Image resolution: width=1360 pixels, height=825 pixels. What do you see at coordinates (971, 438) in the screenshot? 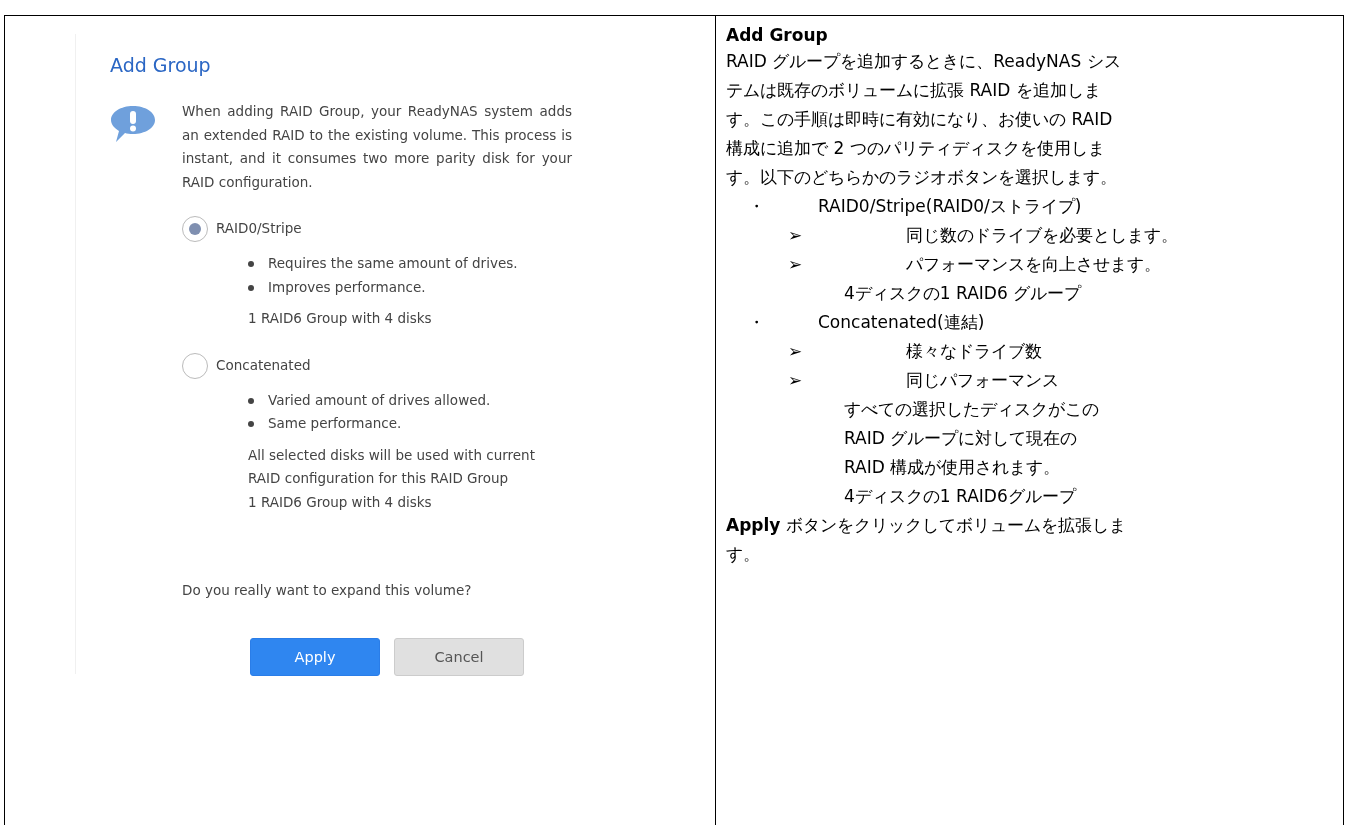
I see `option-note: すべての選択したディスクがこの RAID グループに対して現在の RAID 構成が使用されます。` at bounding box center [971, 438].